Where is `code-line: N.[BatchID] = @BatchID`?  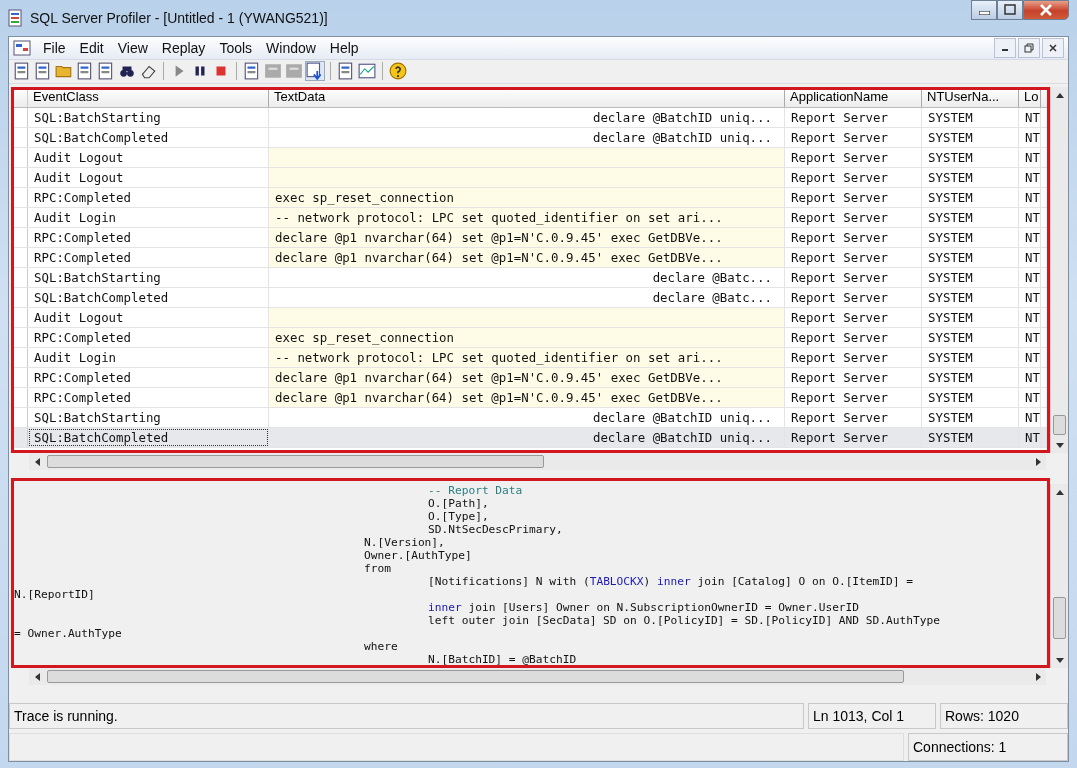
code-line: N.[BatchID] = @BatchID is located at coordinates (502, 660).